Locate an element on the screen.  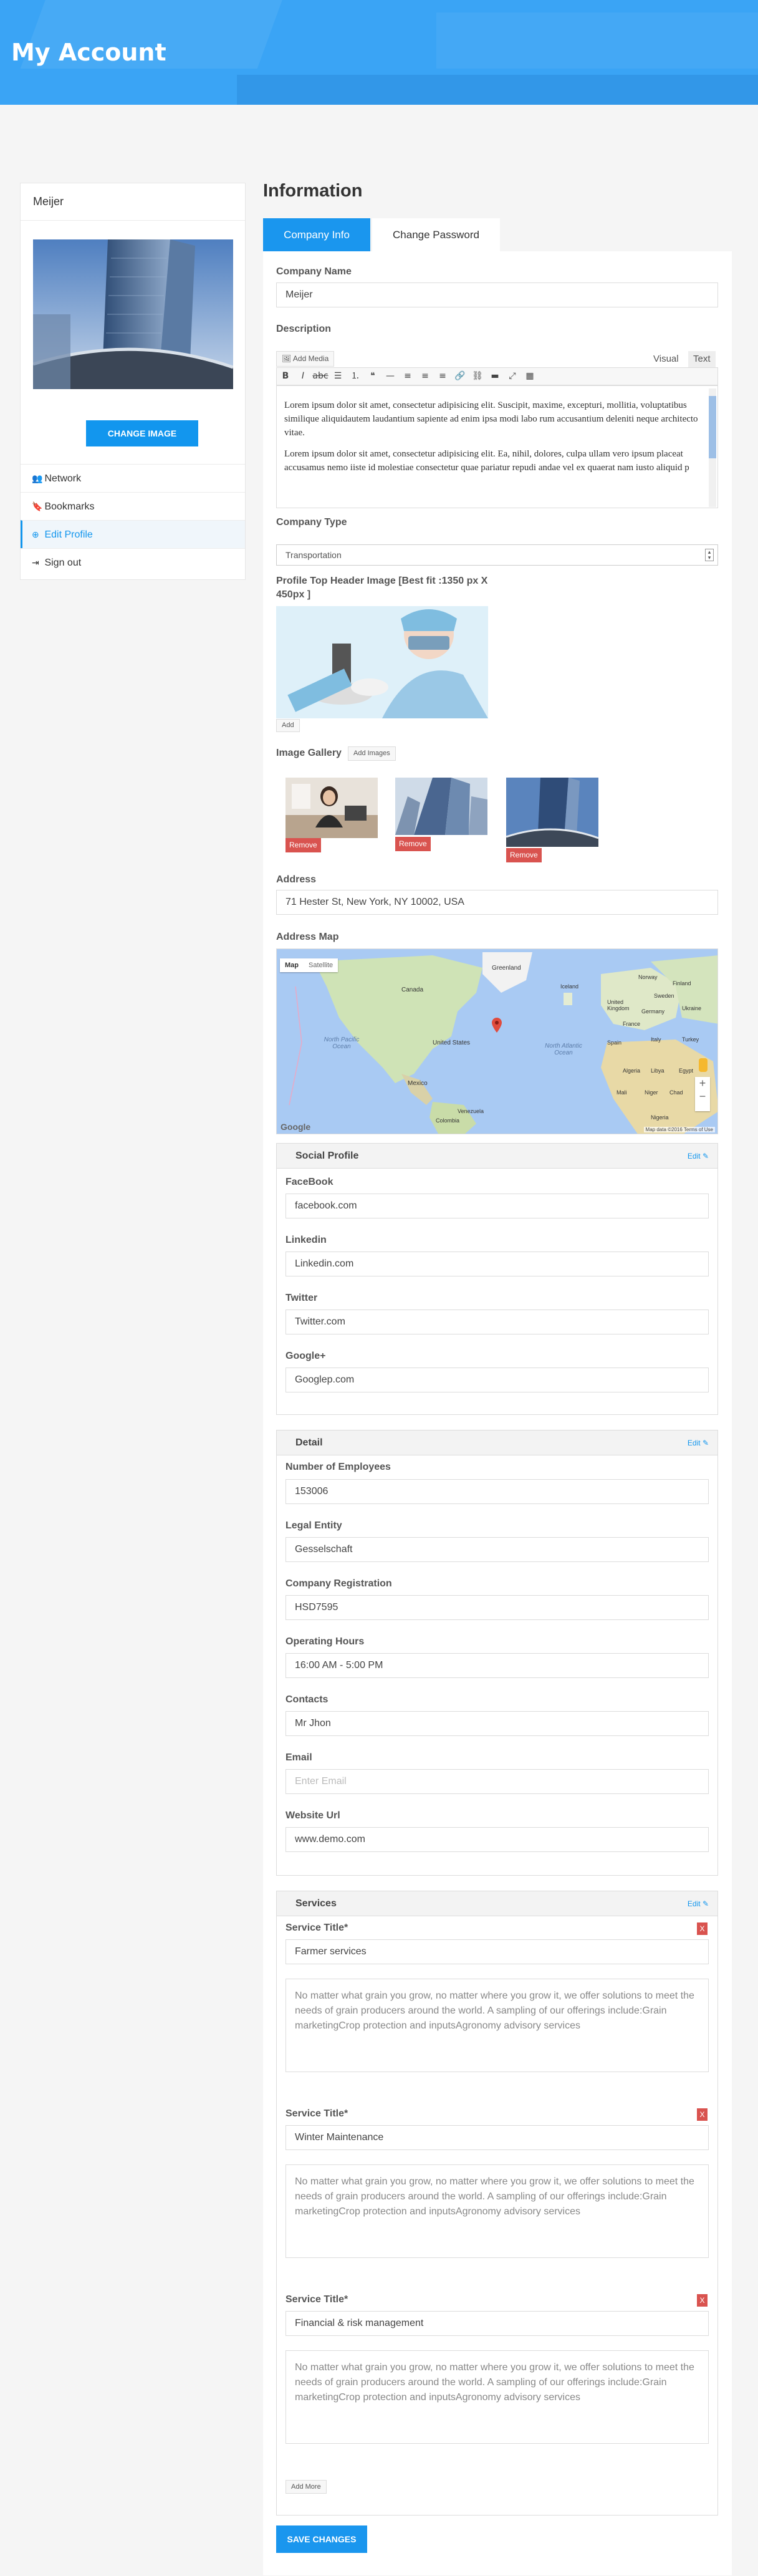
align-right-icon: ≡ is located at coordinates (442, 376).